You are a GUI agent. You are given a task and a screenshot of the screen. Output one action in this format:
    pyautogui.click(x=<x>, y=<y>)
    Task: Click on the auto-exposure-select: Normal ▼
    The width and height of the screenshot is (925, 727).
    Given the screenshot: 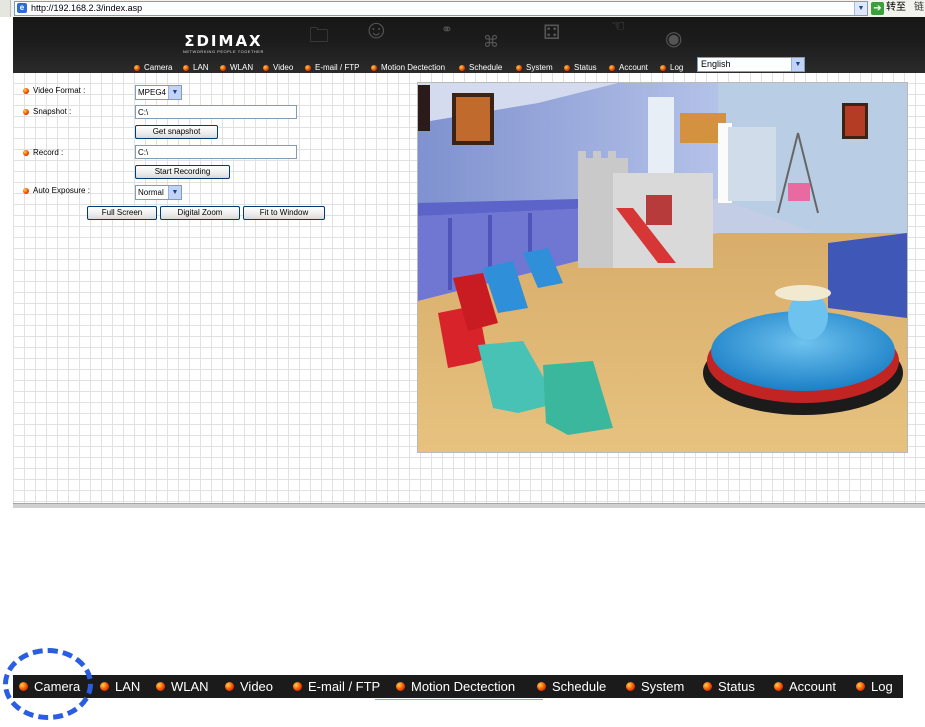 What is the action you would take?
    pyautogui.click(x=158, y=192)
    